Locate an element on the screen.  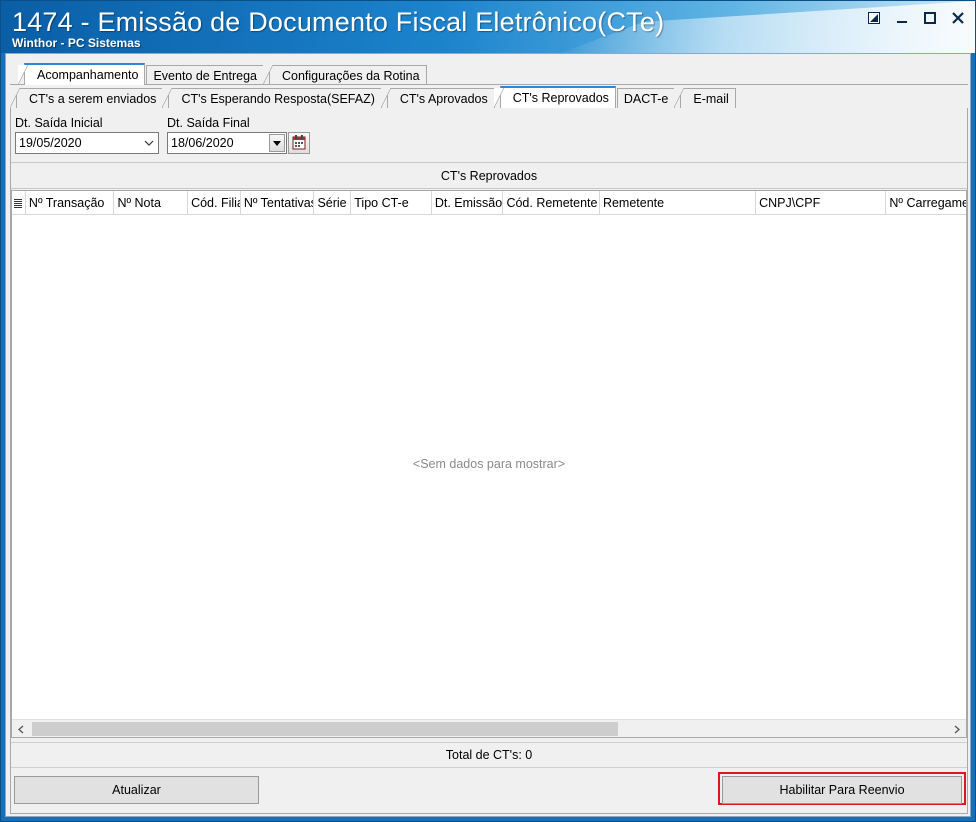
window-controls is located at coordinates (916, 18).